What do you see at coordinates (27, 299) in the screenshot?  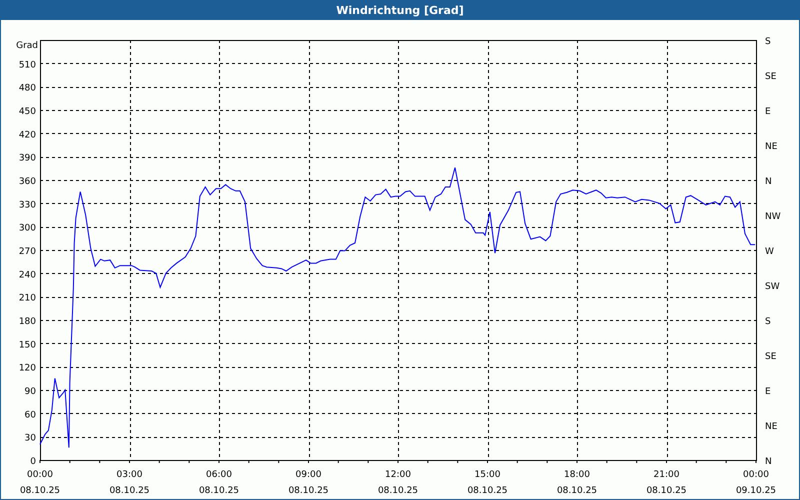 I see `y-tick-label: 210` at bounding box center [27, 299].